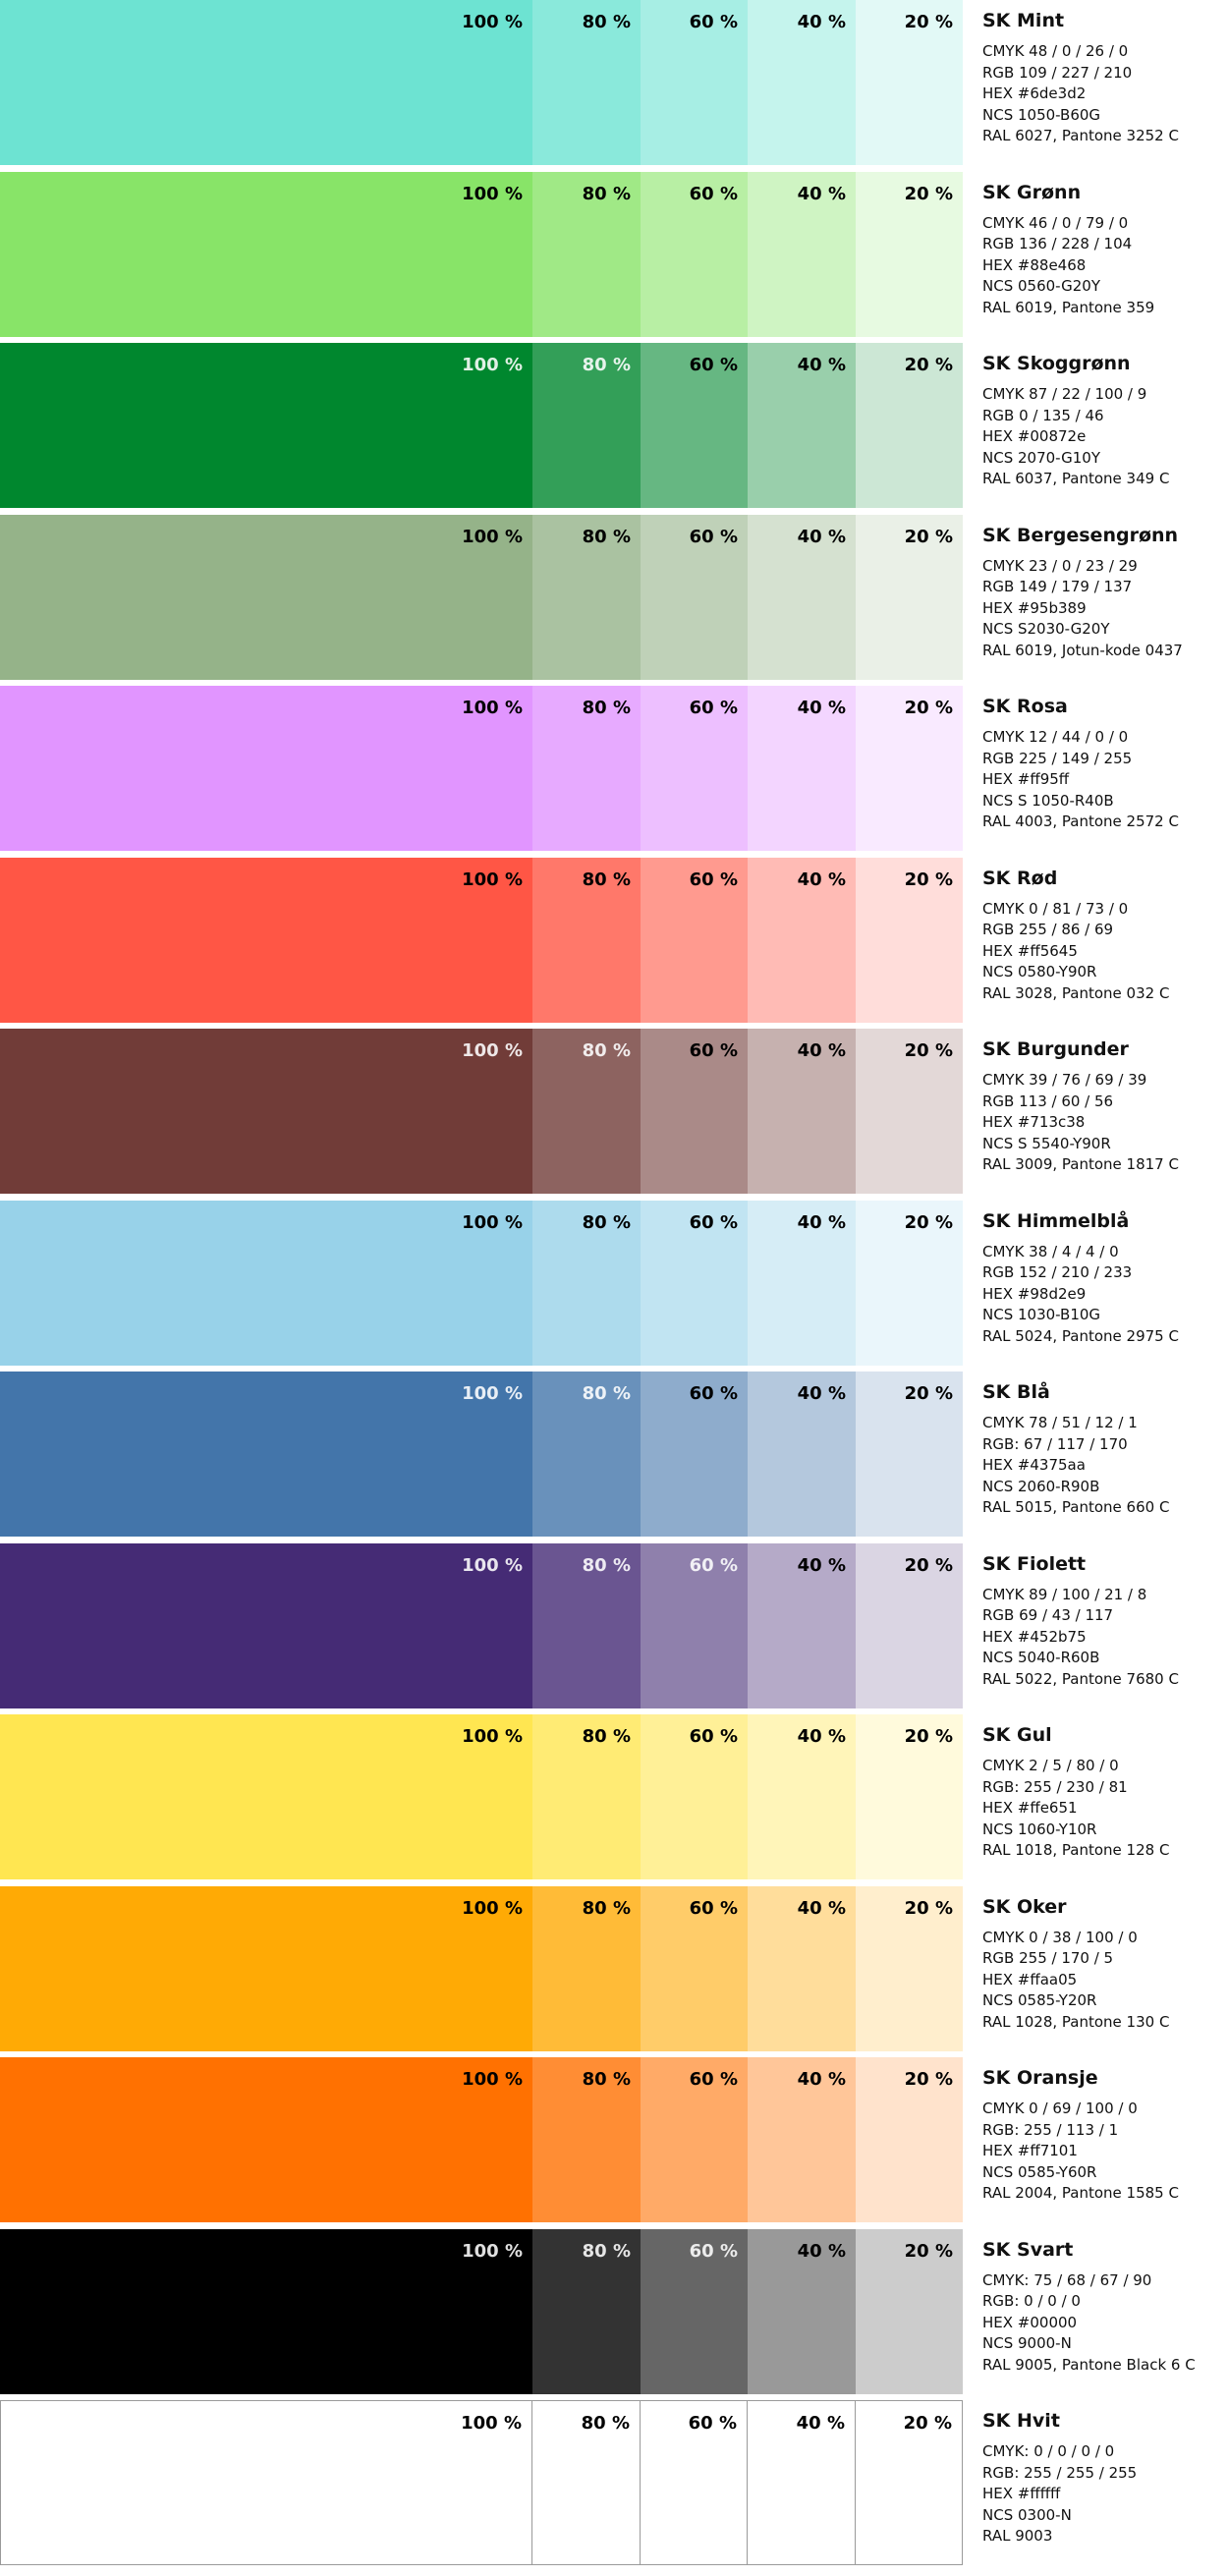 Image resolution: width=1228 pixels, height=2576 pixels. What do you see at coordinates (1056, 222) in the screenshot?
I see `color-spec-line: CMYK 46 / 0 / 79 / 0` at bounding box center [1056, 222].